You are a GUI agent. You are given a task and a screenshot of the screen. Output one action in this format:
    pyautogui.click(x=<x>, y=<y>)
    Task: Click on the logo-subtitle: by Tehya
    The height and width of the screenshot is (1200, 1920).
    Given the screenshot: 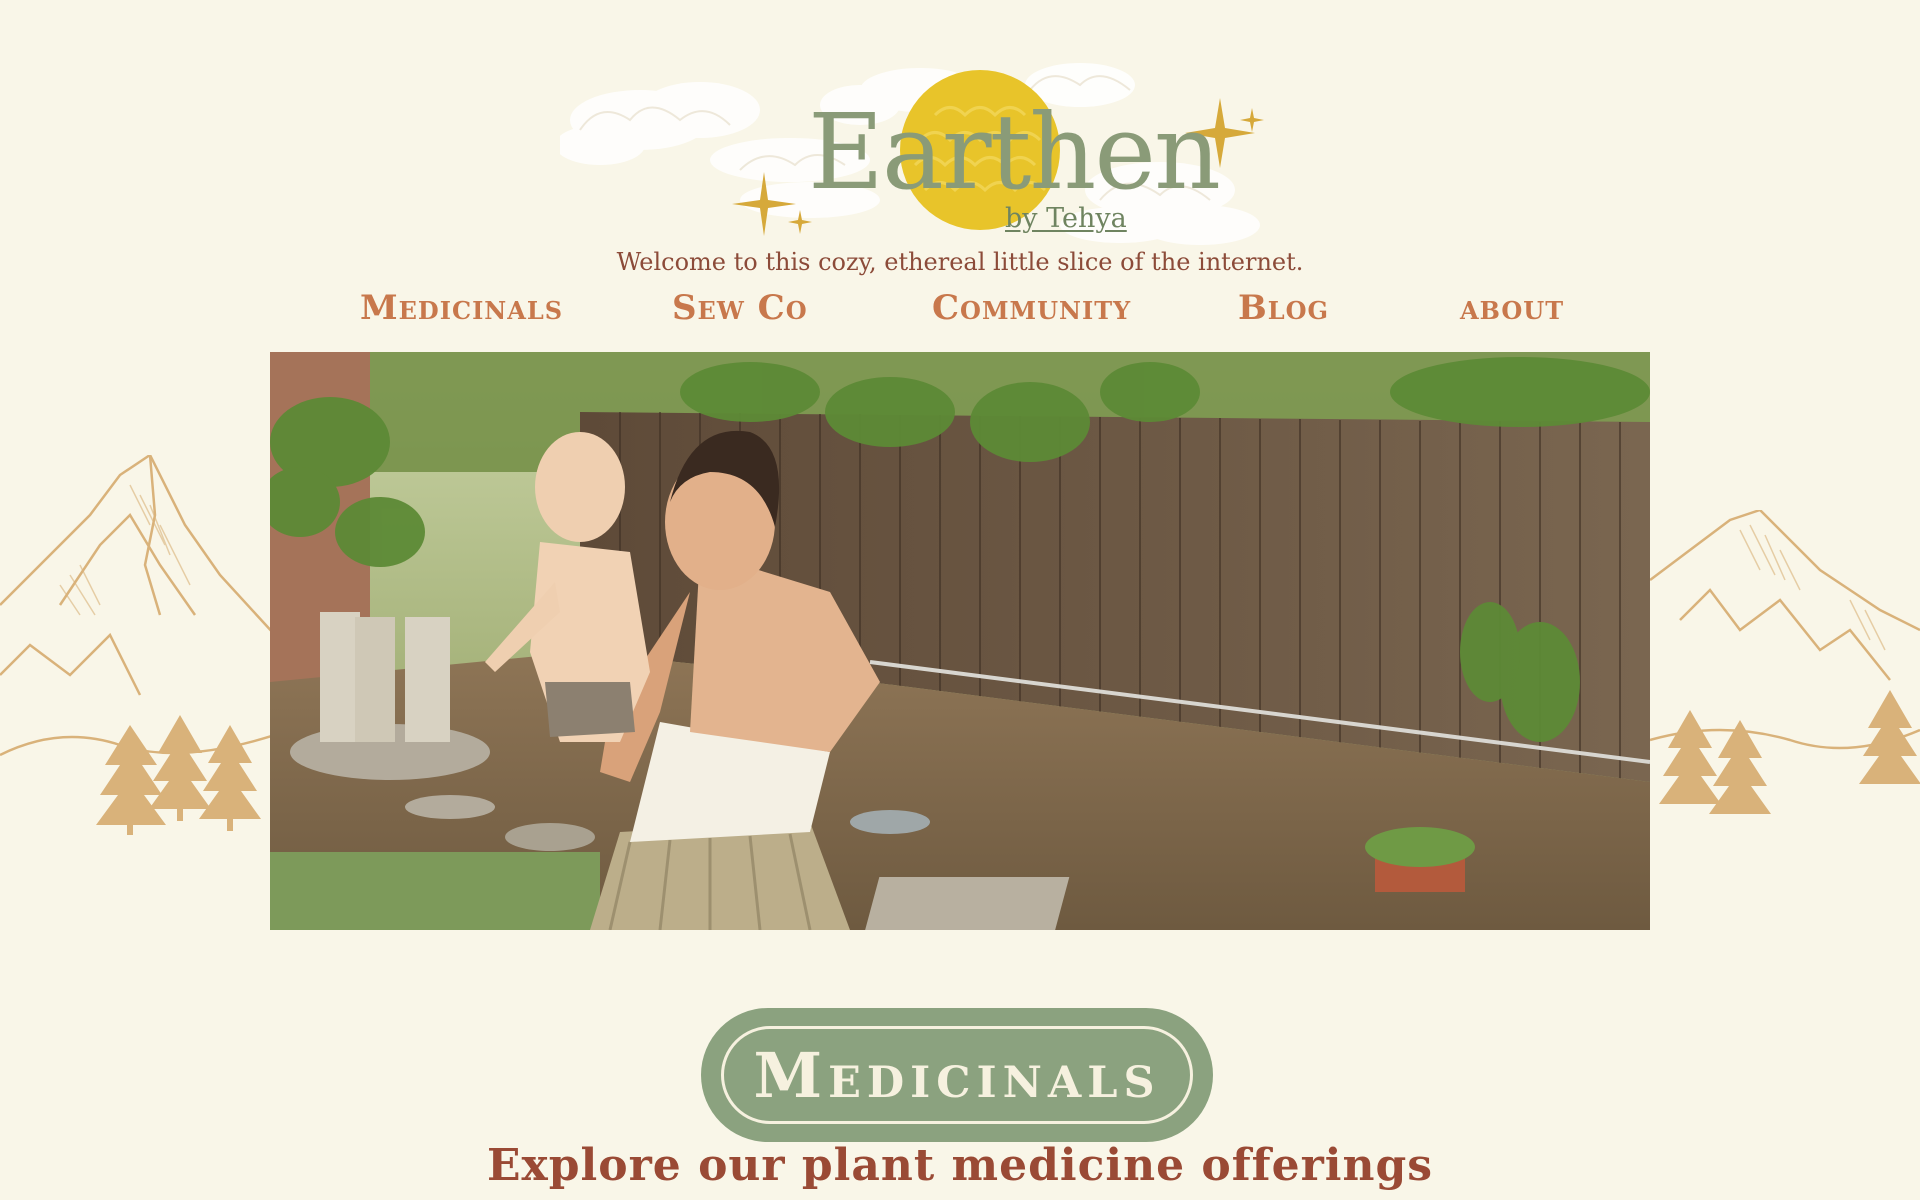 What is the action you would take?
    pyautogui.click(x=1066, y=218)
    